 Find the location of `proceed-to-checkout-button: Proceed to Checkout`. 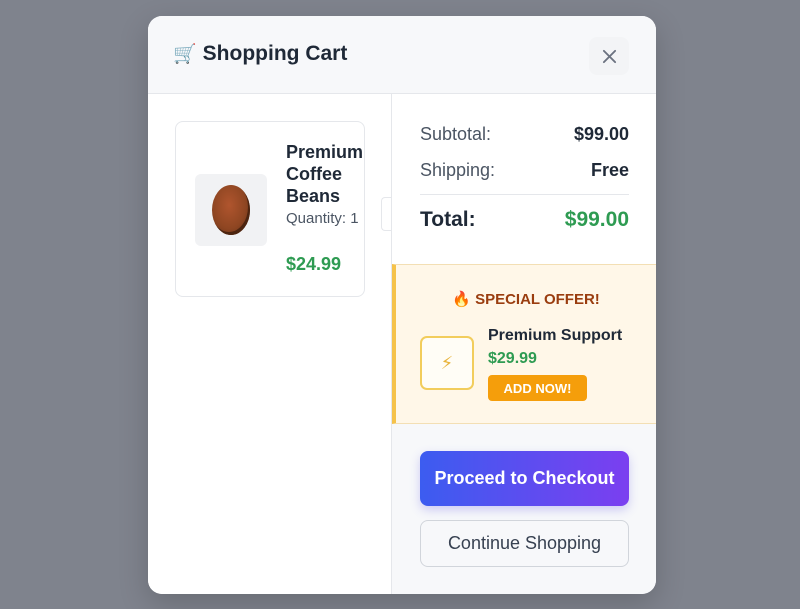

proceed-to-checkout-button: Proceed to Checkout is located at coordinates (524, 478).